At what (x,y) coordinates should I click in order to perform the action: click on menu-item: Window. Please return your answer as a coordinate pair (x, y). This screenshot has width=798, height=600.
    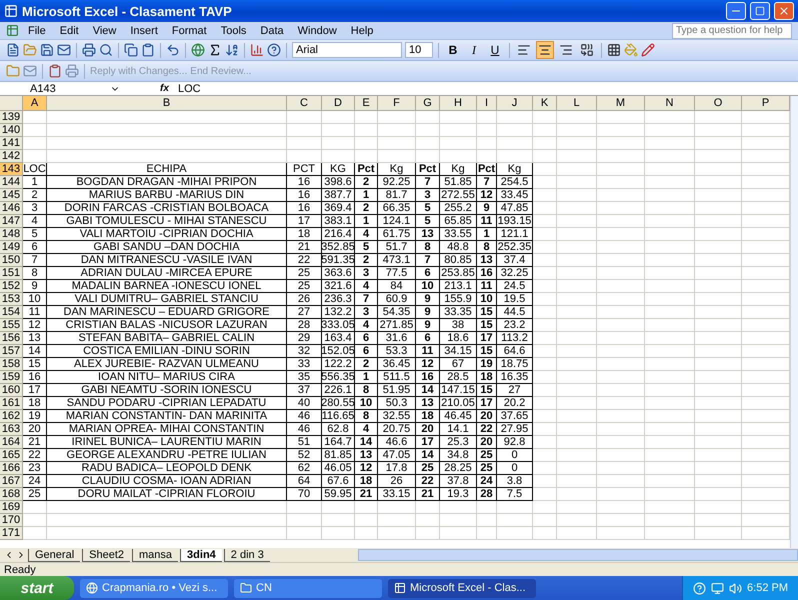
    Looking at the image, I should click on (317, 30).